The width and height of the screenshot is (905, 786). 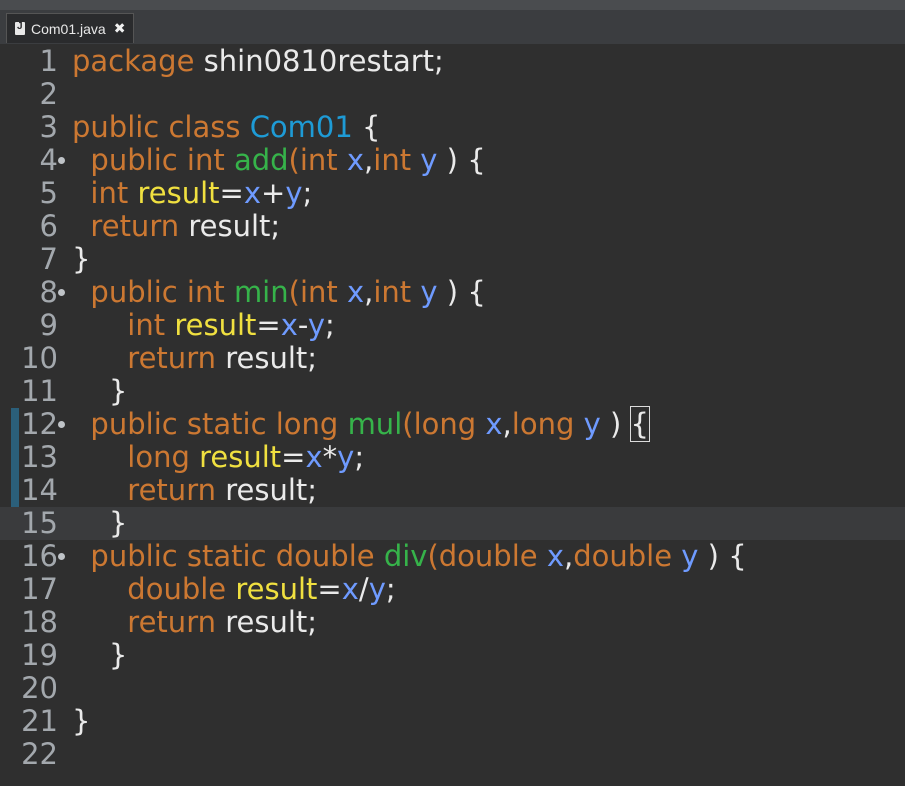 I want to click on code-line: 5 int result=x+y;, so click(x=452, y=193).